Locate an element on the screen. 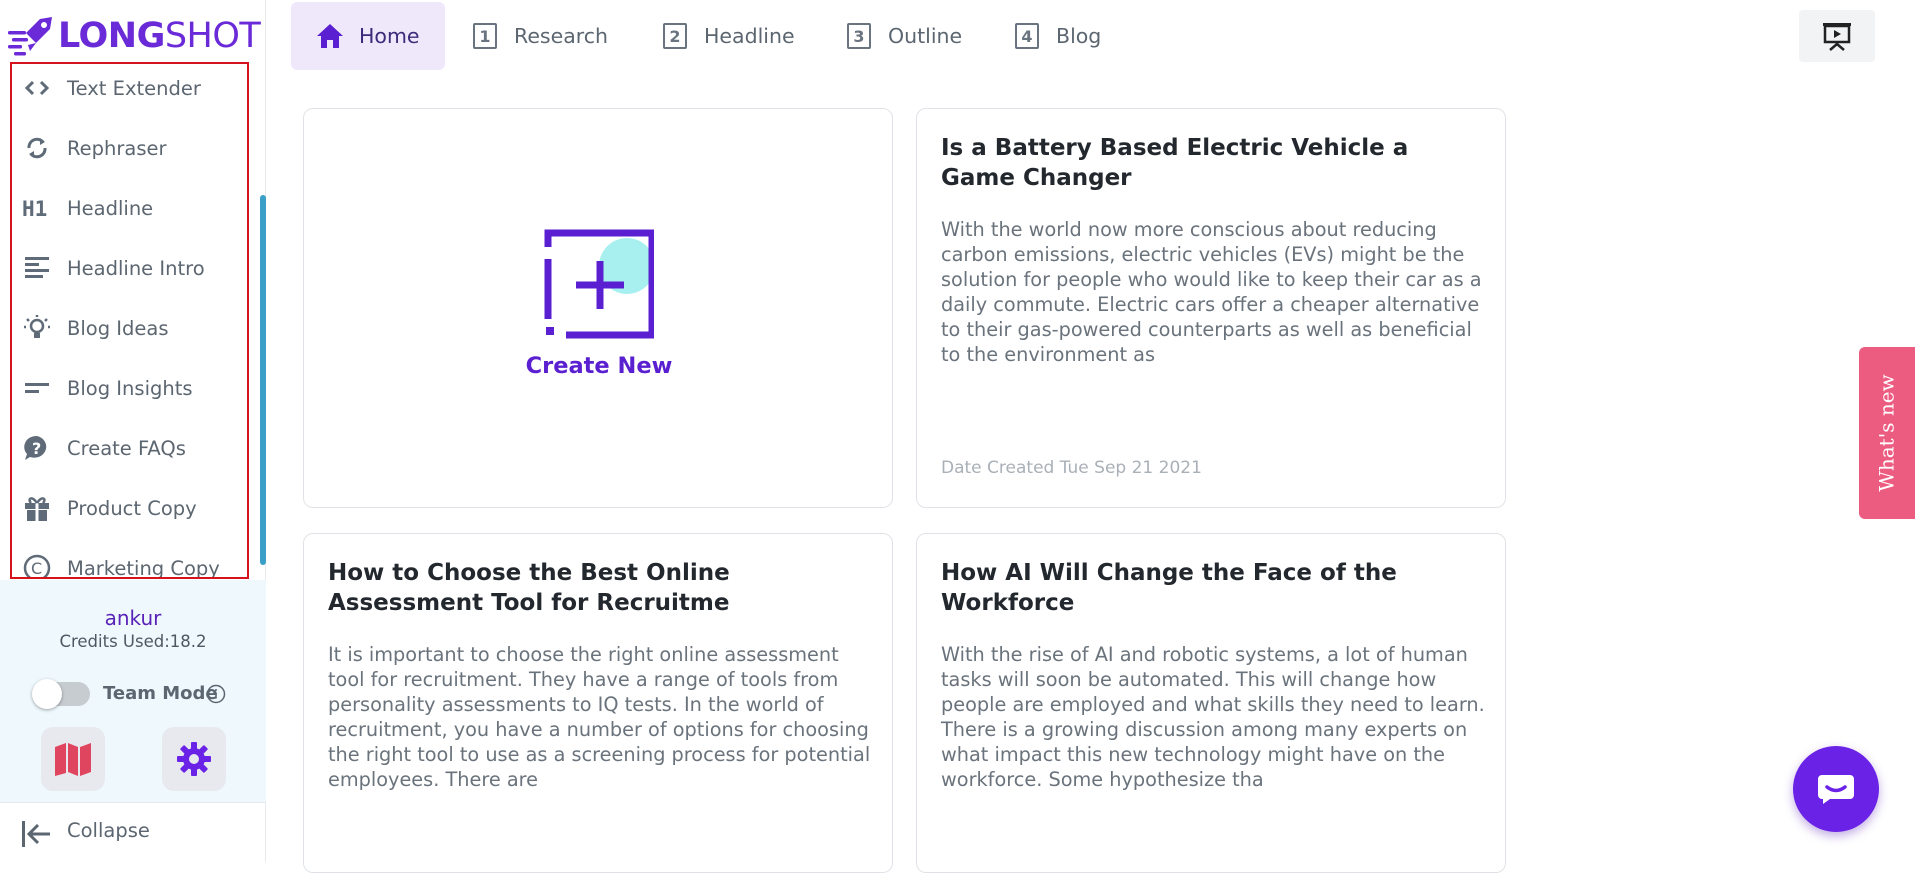 This screenshot has height=873, width=1915. create-new-label: Create New is located at coordinates (599, 366).